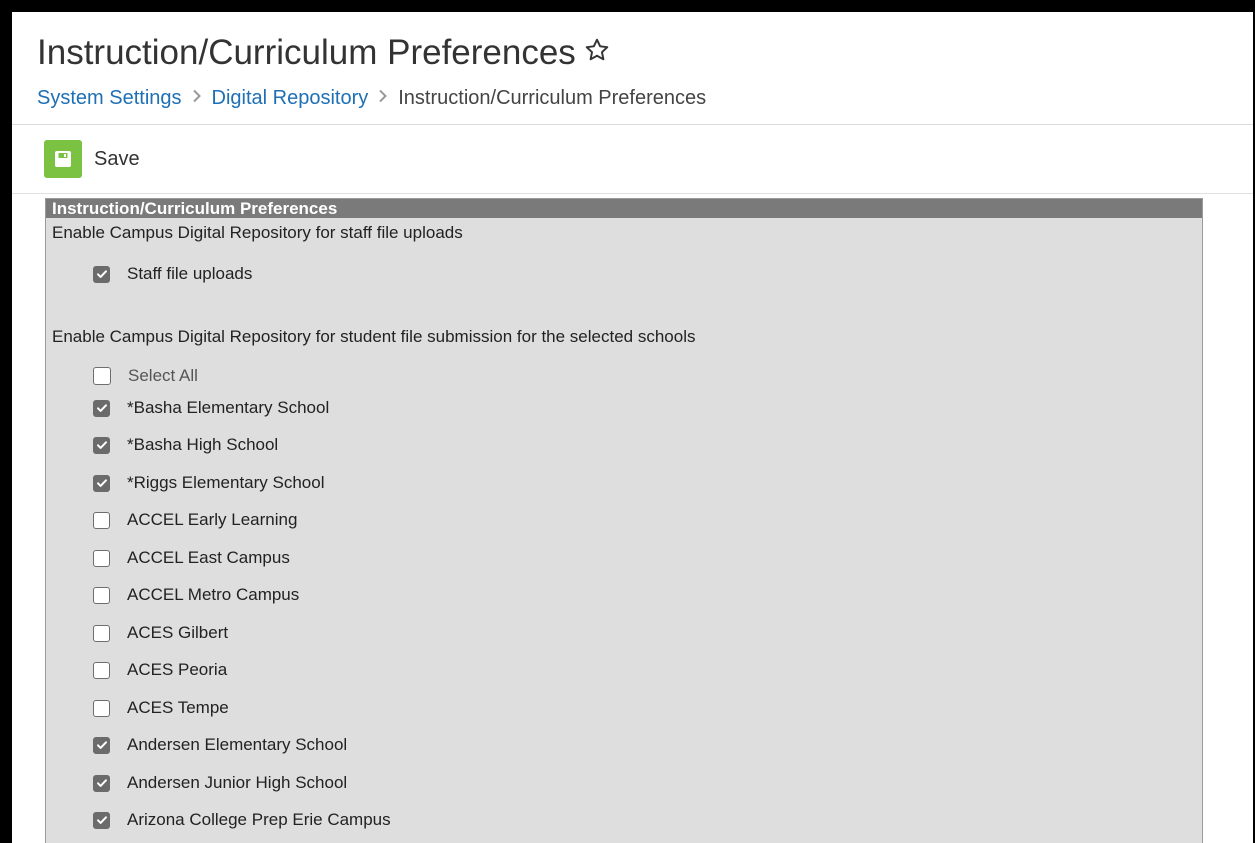 This screenshot has height=843, width=1255. I want to click on school-label: *Basha High School, so click(203, 444).